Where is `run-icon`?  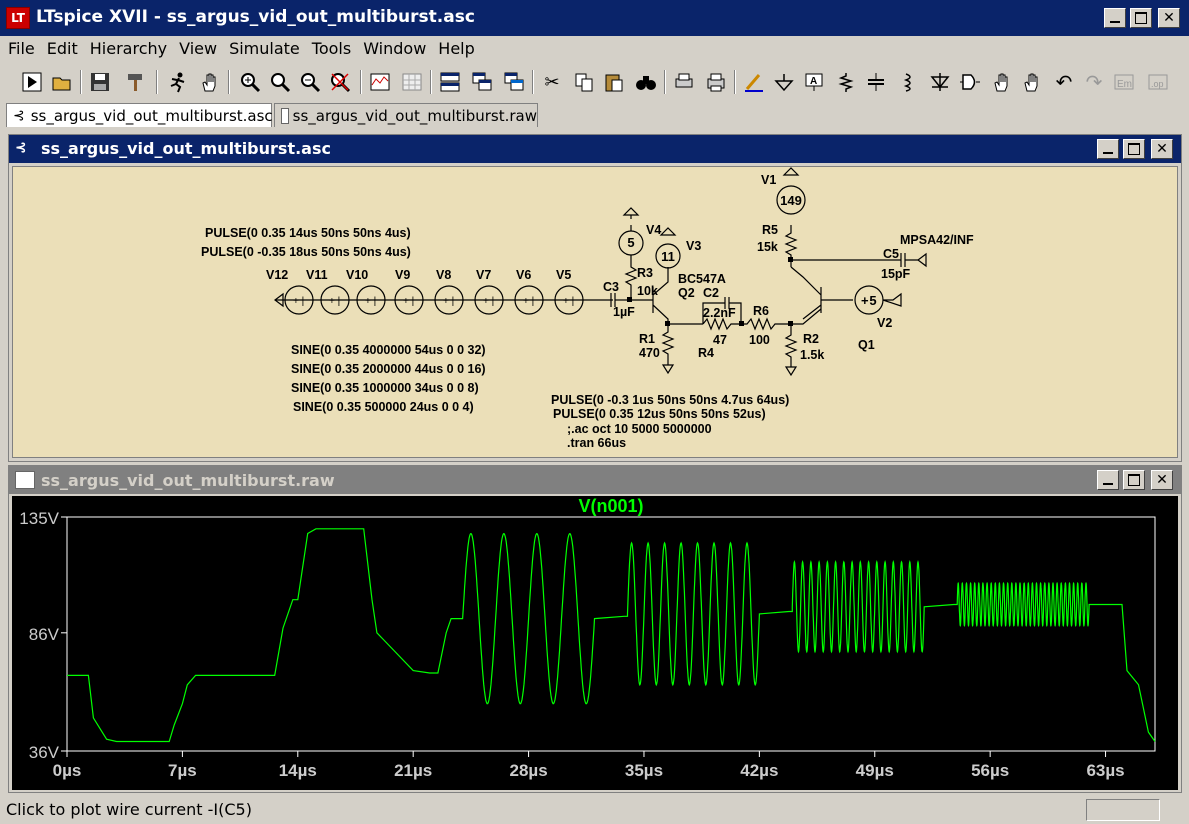
run-icon is located at coordinates (32, 82).